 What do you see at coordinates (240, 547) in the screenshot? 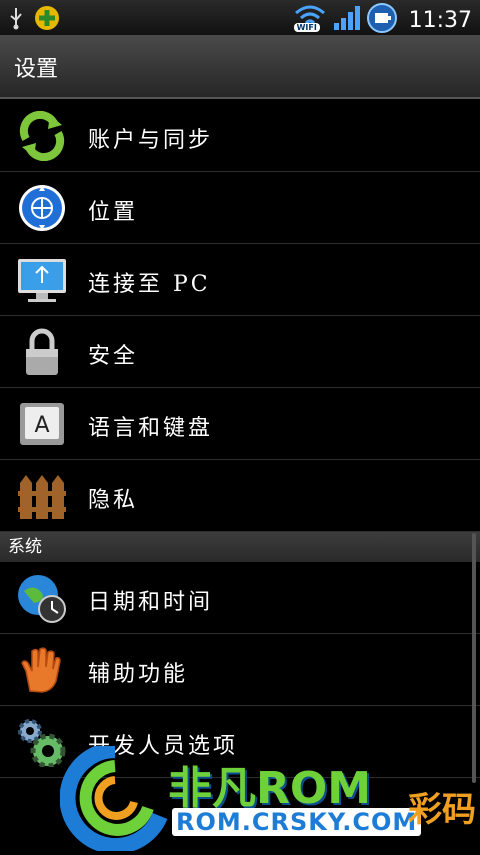
I see `section-header-system: 系统` at bounding box center [240, 547].